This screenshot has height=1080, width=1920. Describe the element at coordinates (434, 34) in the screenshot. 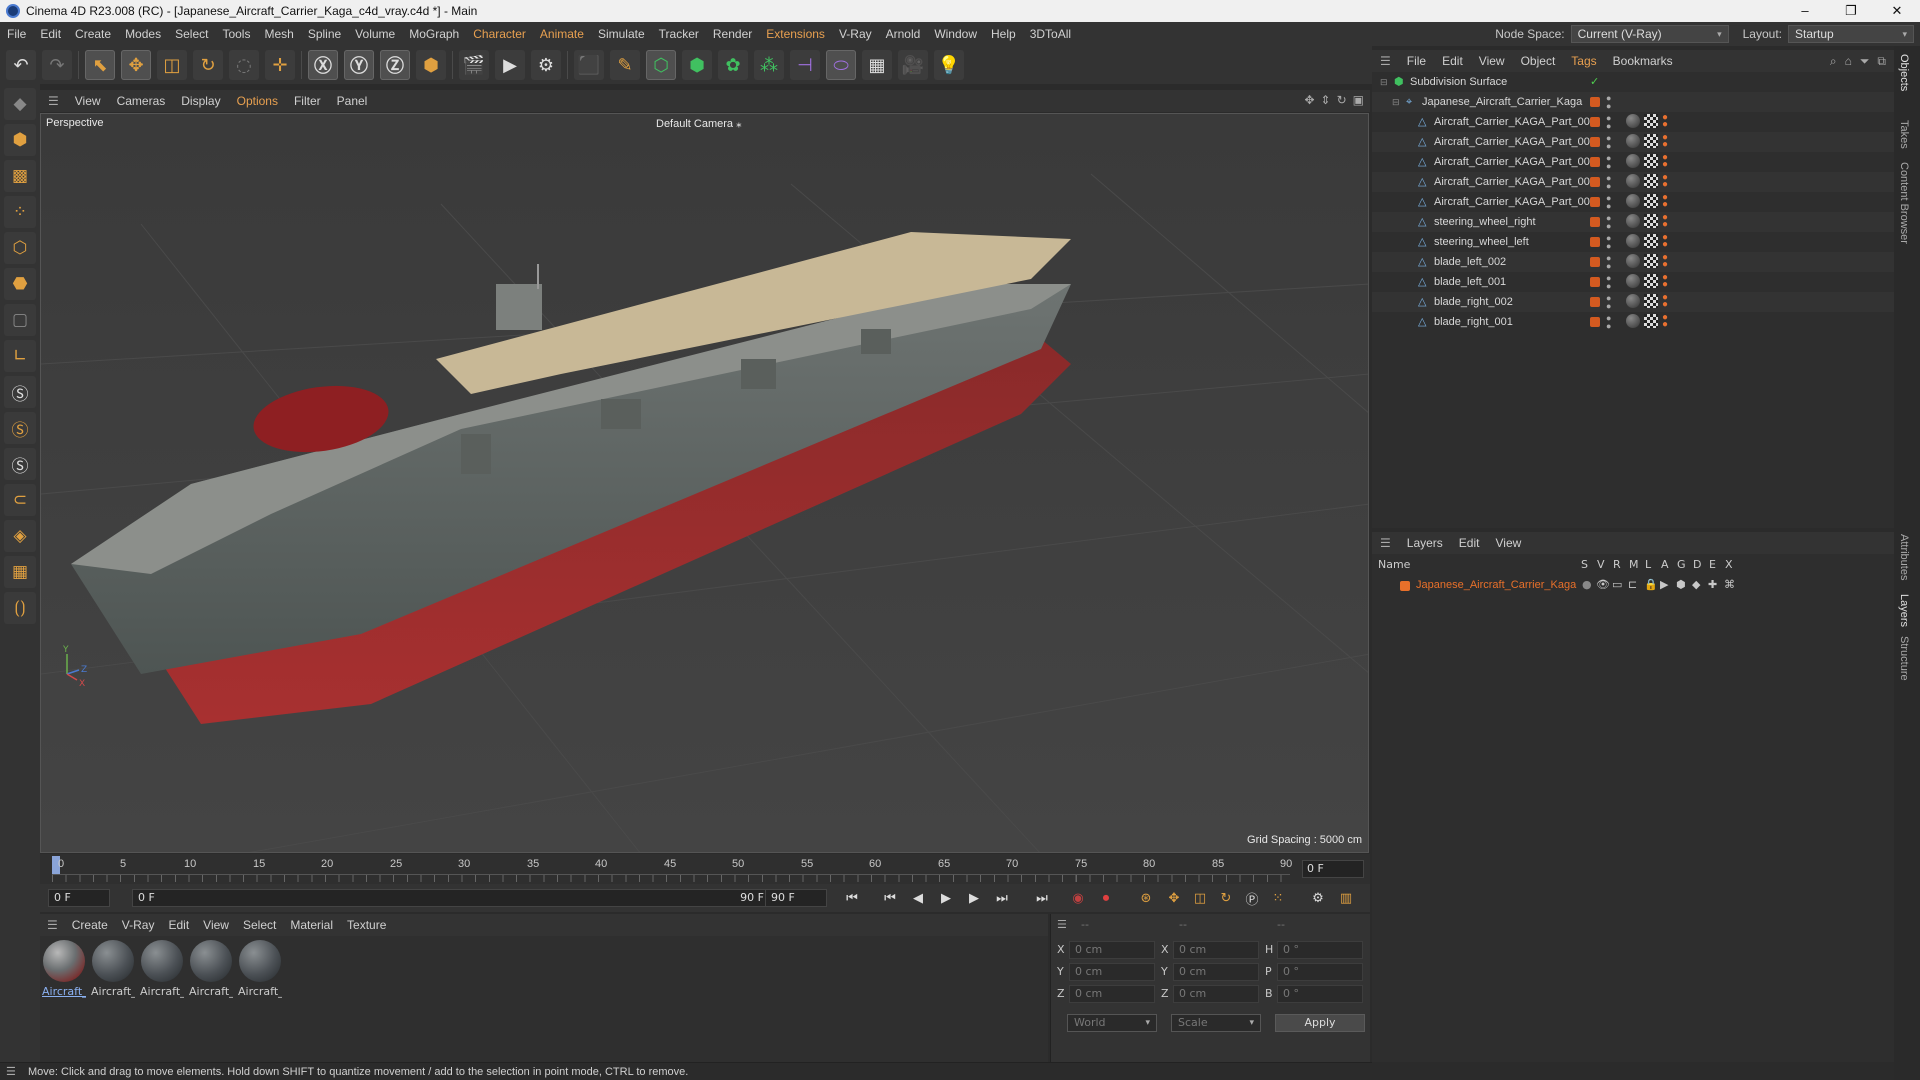

I see `menu-mograph: MoGraph` at that location.